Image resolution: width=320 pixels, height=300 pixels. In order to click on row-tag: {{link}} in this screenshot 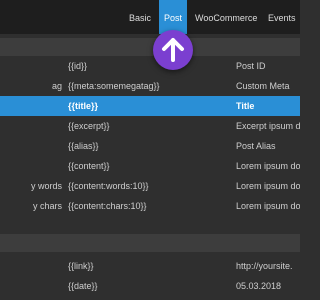, I will do `click(81, 266)`.